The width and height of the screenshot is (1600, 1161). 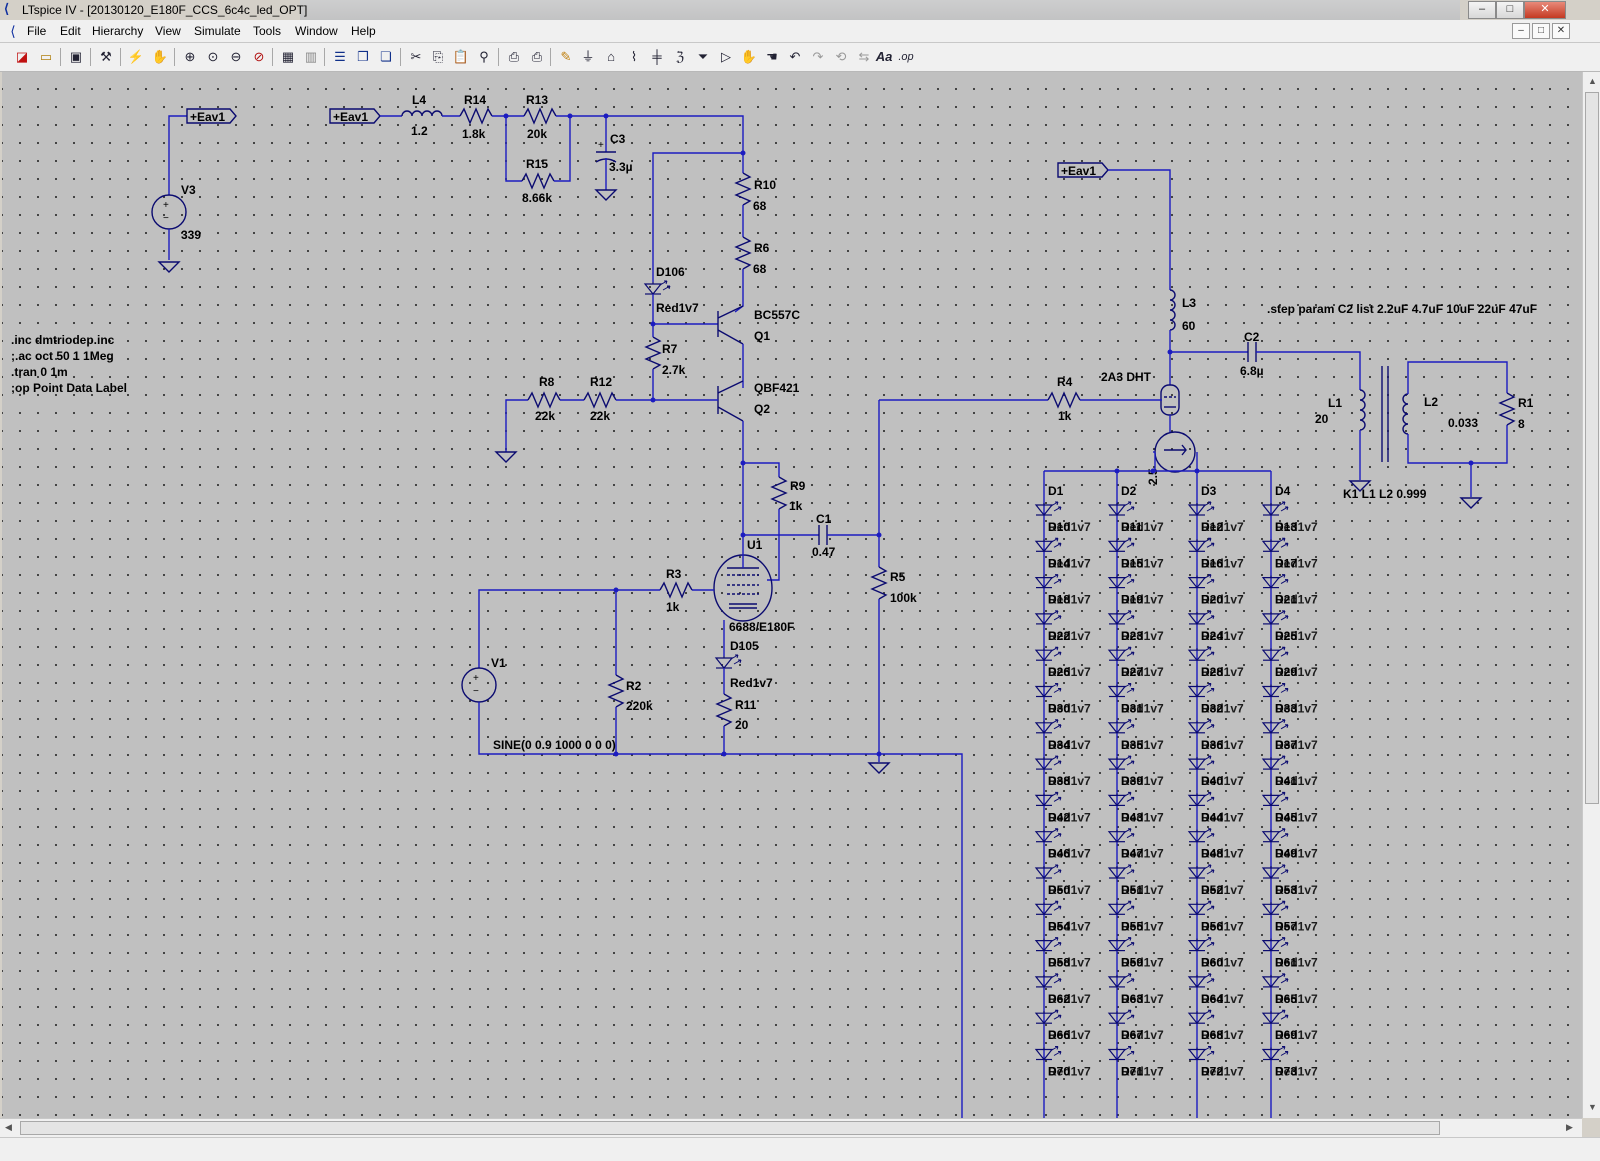 What do you see at coordinates (600, 400) in the screenshot?
I see `r12-resistor` at bounding box center [600, 400].